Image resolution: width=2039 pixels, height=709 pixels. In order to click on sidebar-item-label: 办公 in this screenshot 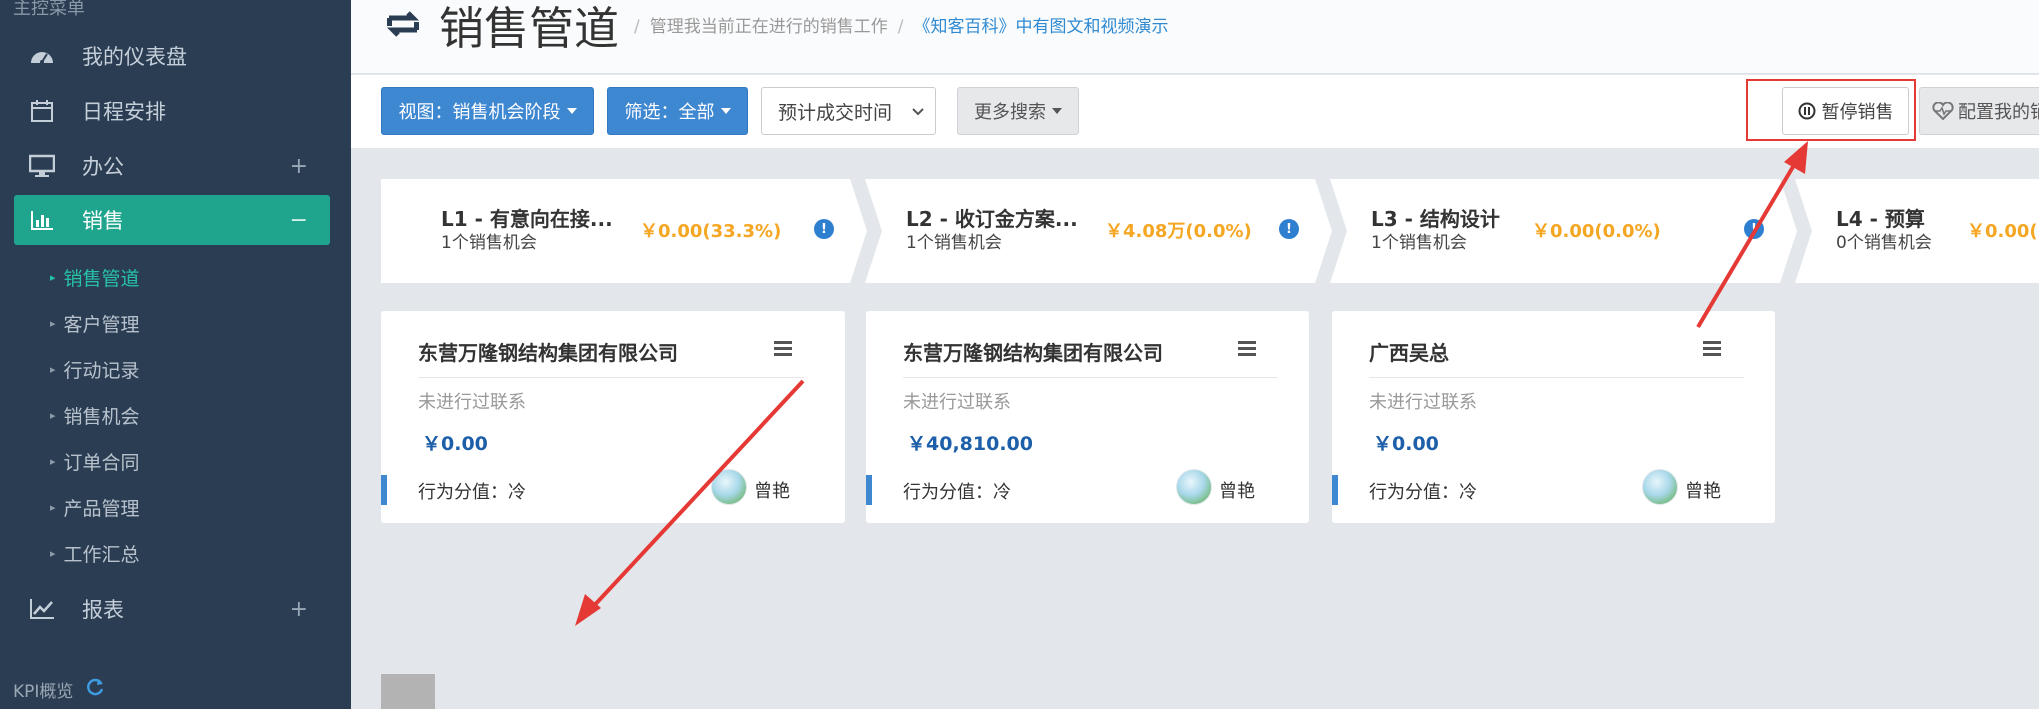, I will do `click(103, 167)`.